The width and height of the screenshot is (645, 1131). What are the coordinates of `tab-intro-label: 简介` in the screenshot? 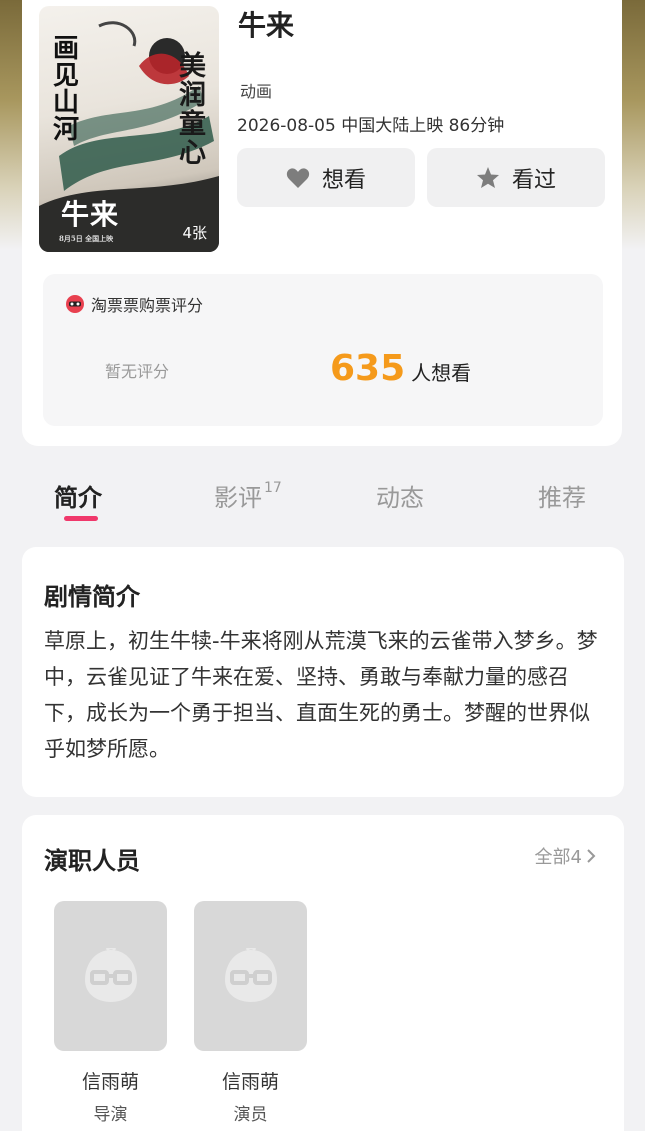 It's located at (78, 498).